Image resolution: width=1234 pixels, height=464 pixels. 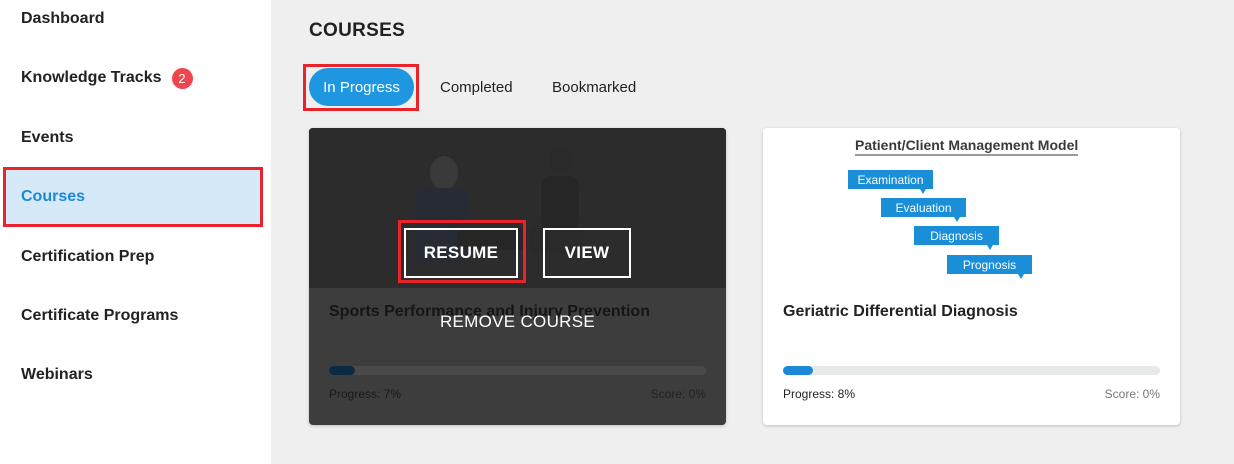 I want to click on diagram-step: Diagnosis, so click(x=956, y=235).